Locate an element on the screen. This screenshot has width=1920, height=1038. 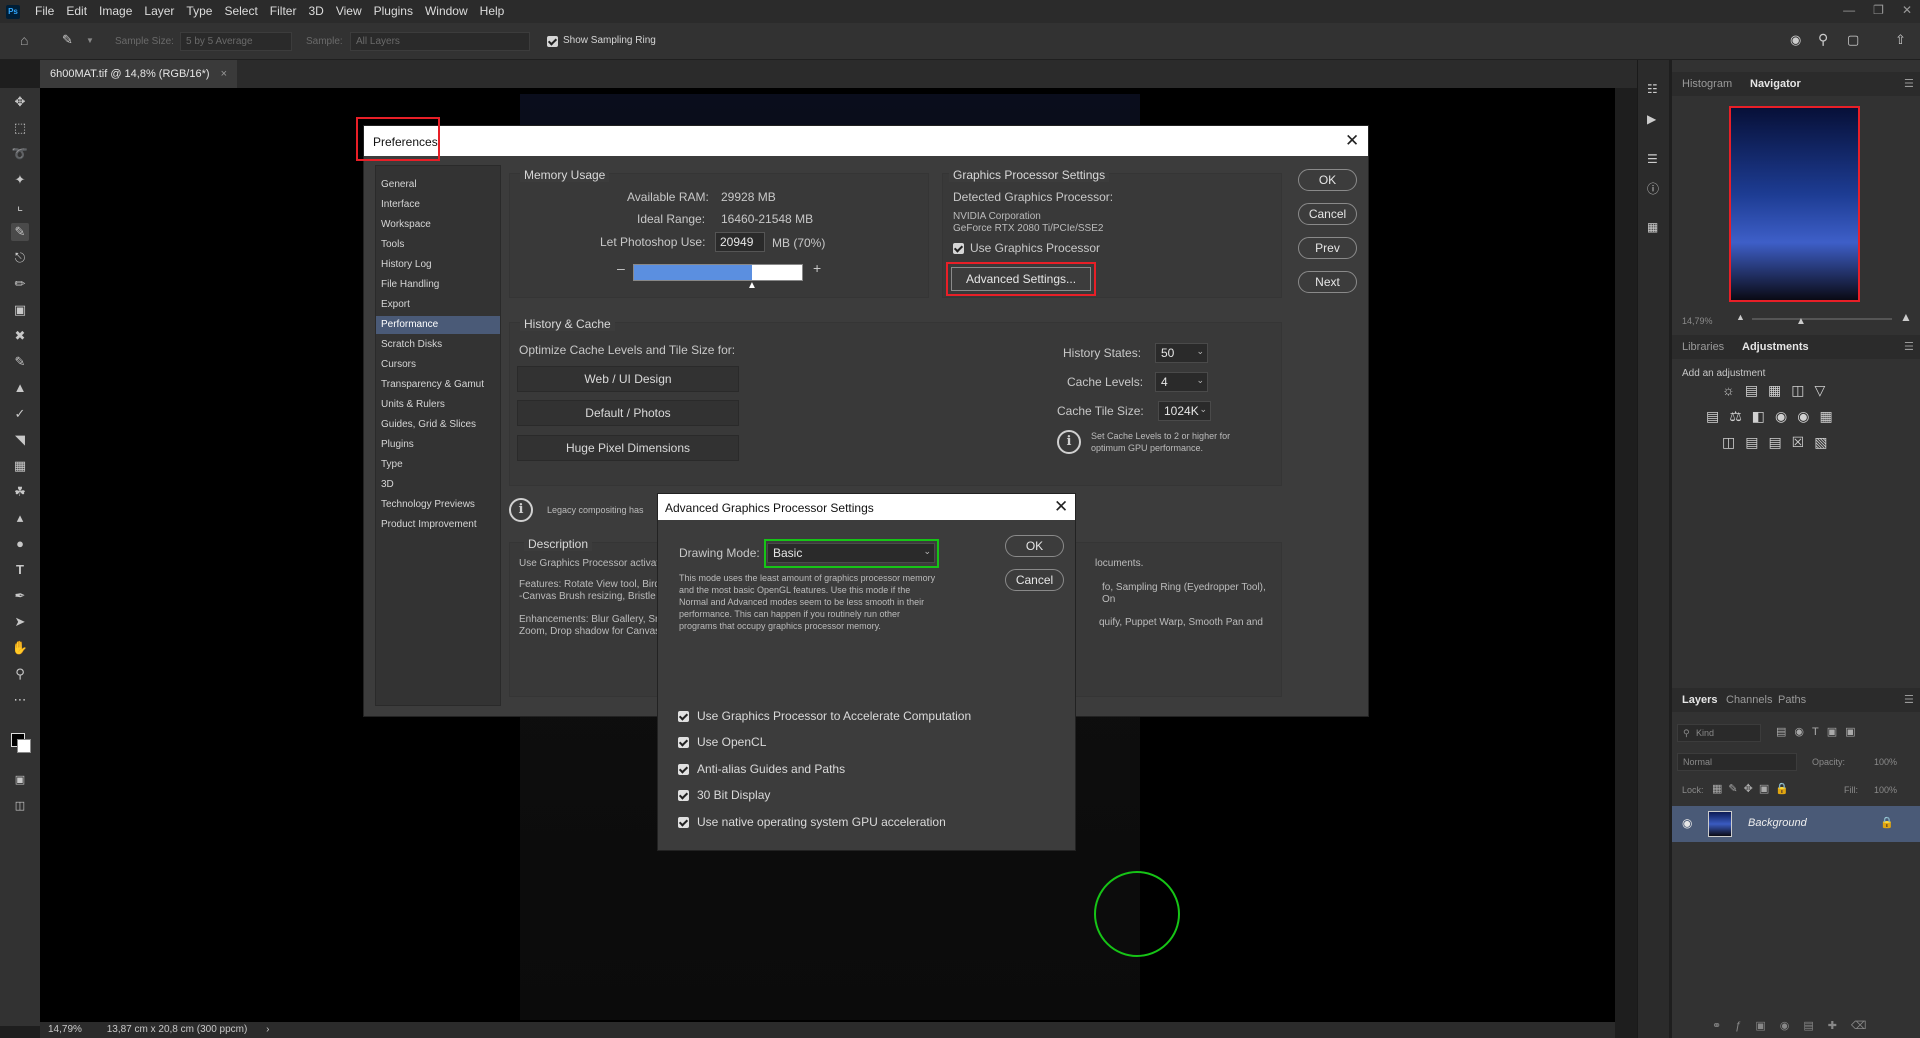
paint-brush-icon: ✎ is located at coordinates (20, 362).